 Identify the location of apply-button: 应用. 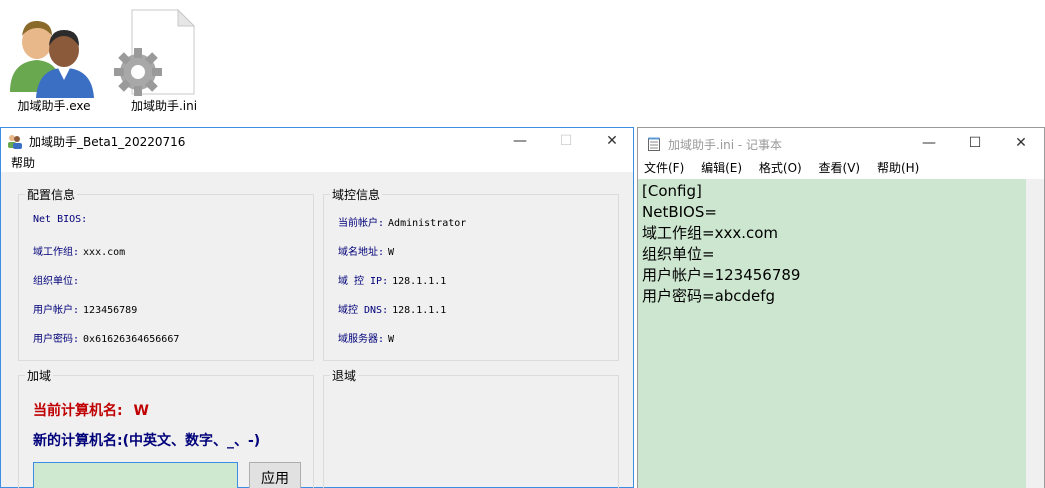
(275, 475).